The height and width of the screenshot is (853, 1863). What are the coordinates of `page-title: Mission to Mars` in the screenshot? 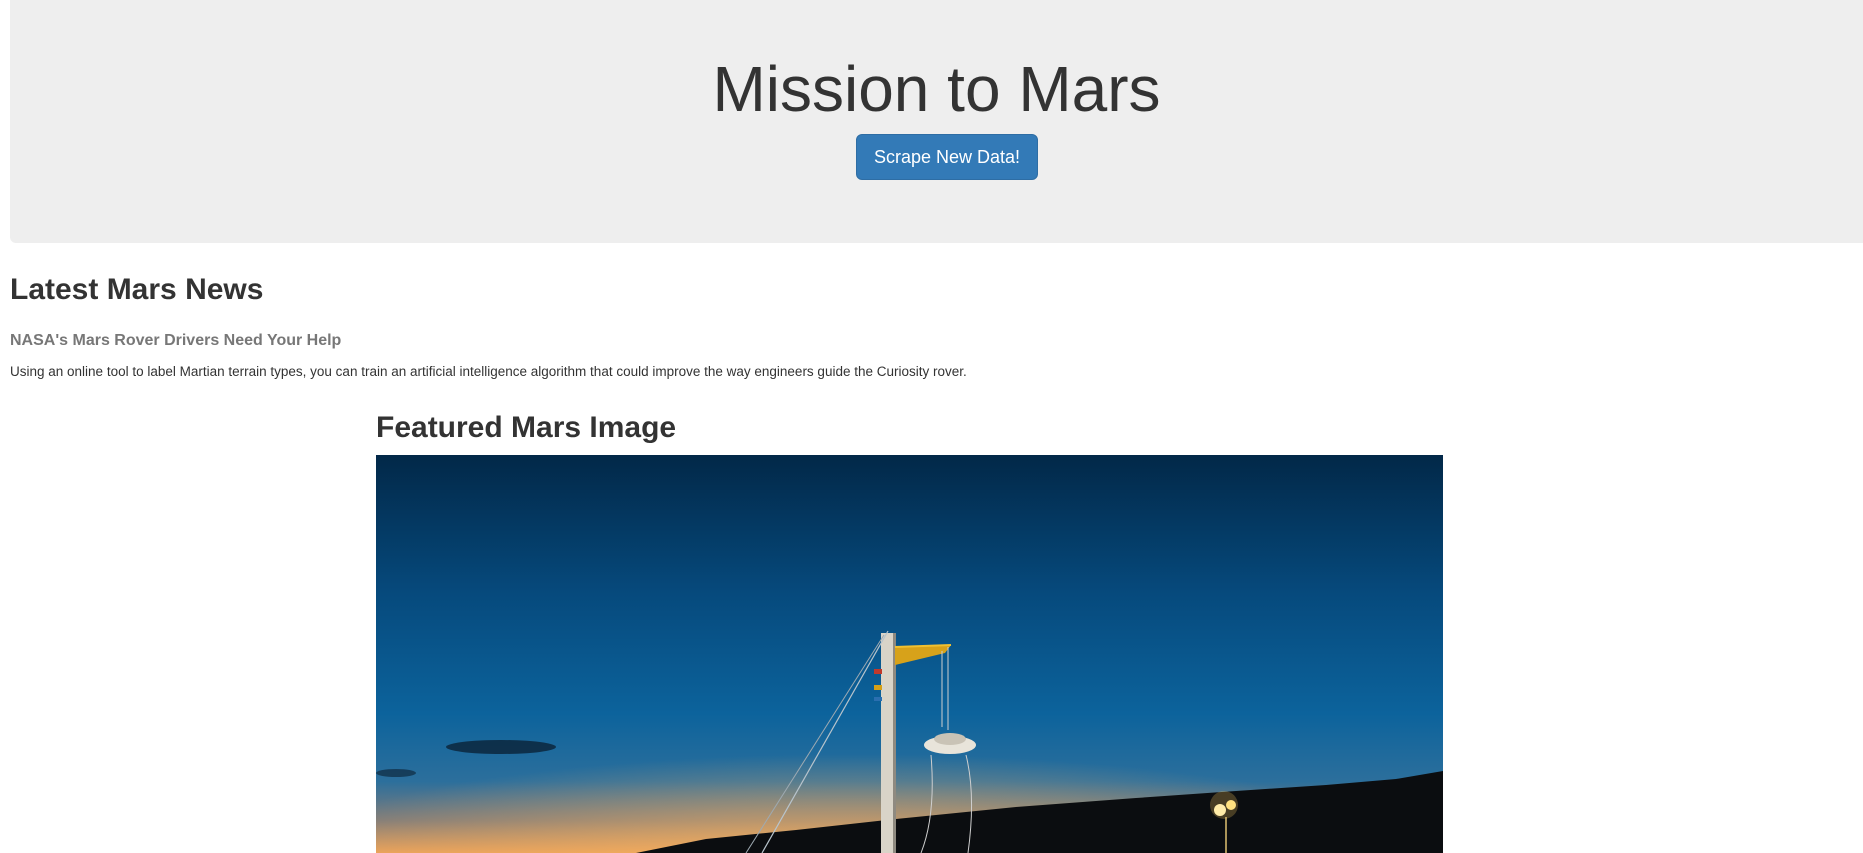 It's located at (936, 89).